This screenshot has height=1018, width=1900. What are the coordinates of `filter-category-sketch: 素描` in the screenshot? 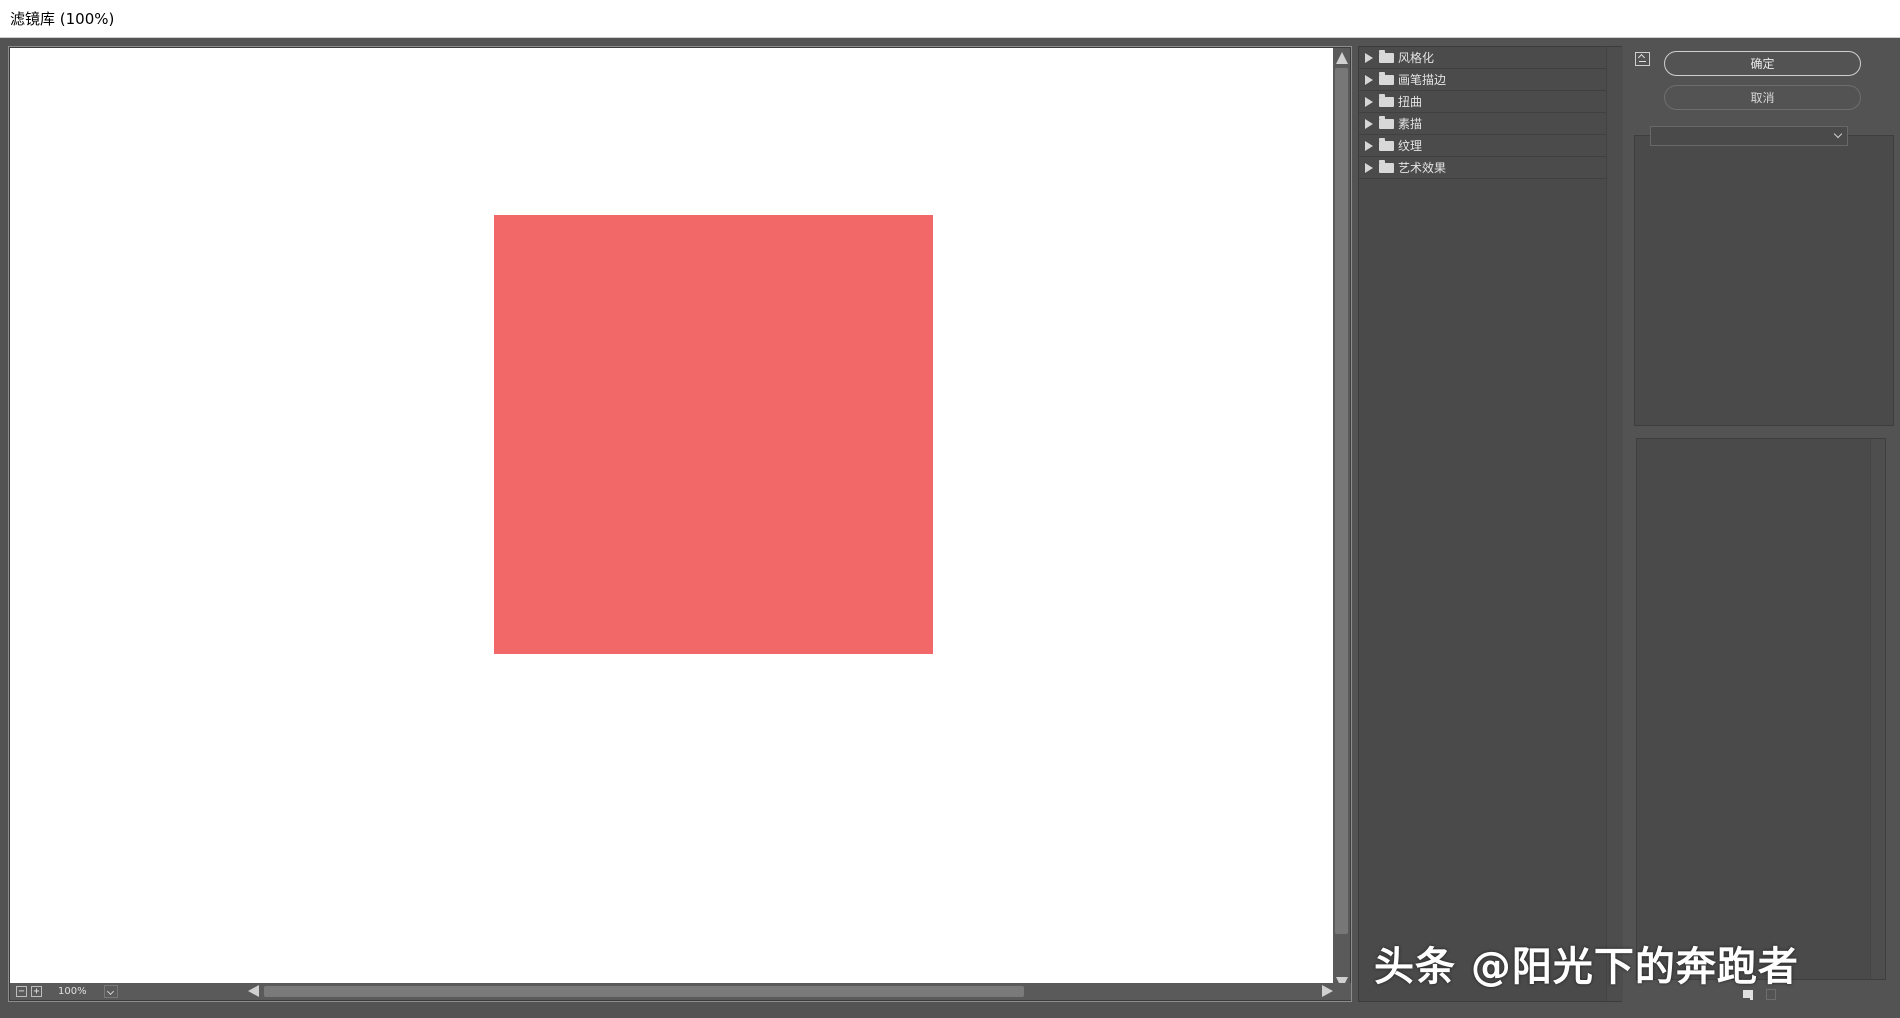 It's located at (1482, 124).